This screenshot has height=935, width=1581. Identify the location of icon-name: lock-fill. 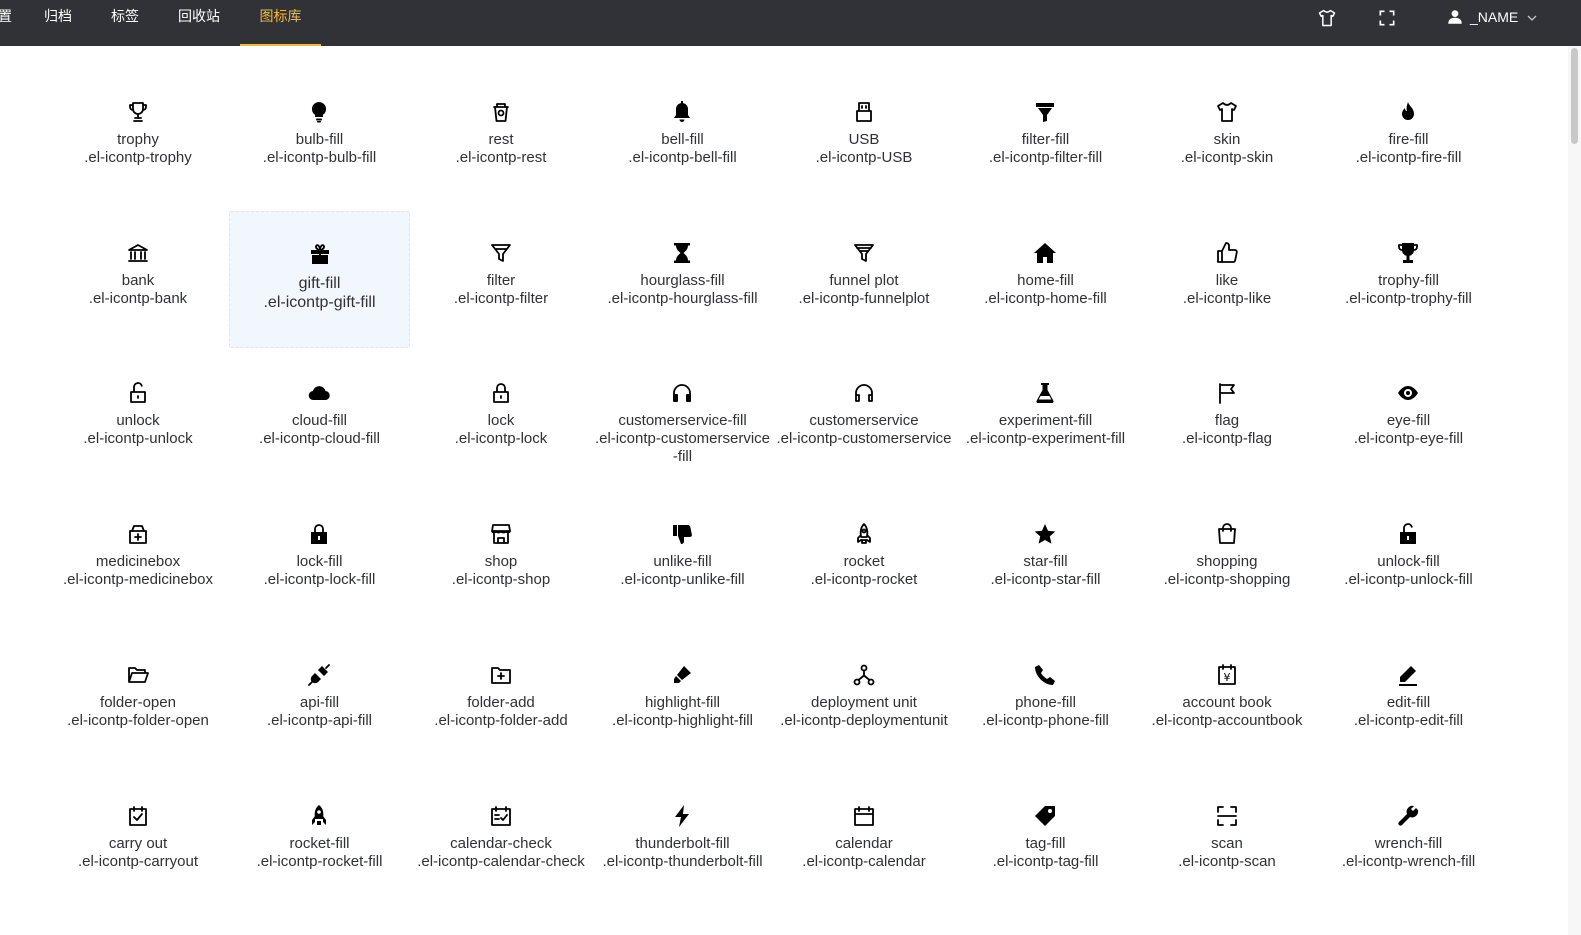
(319, 562).